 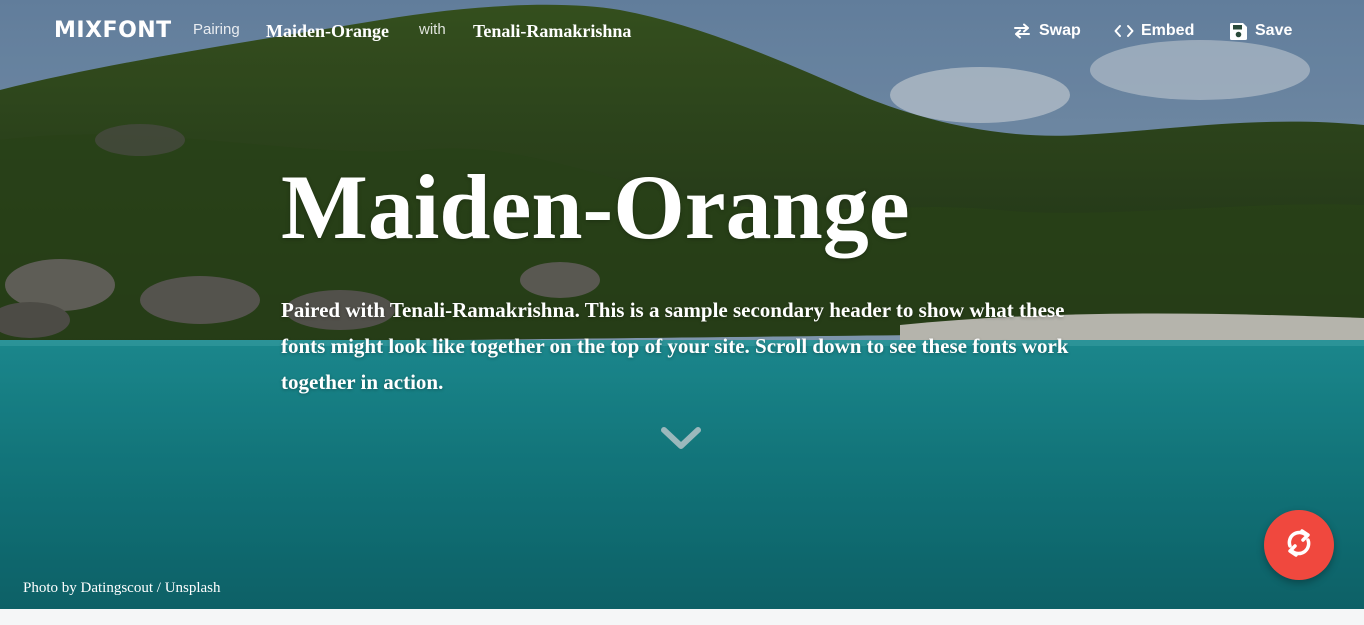 What do you see at coordinates (1124, 31) in the screenshot?
I see `code-icon` at bounding box center [1124, 31].